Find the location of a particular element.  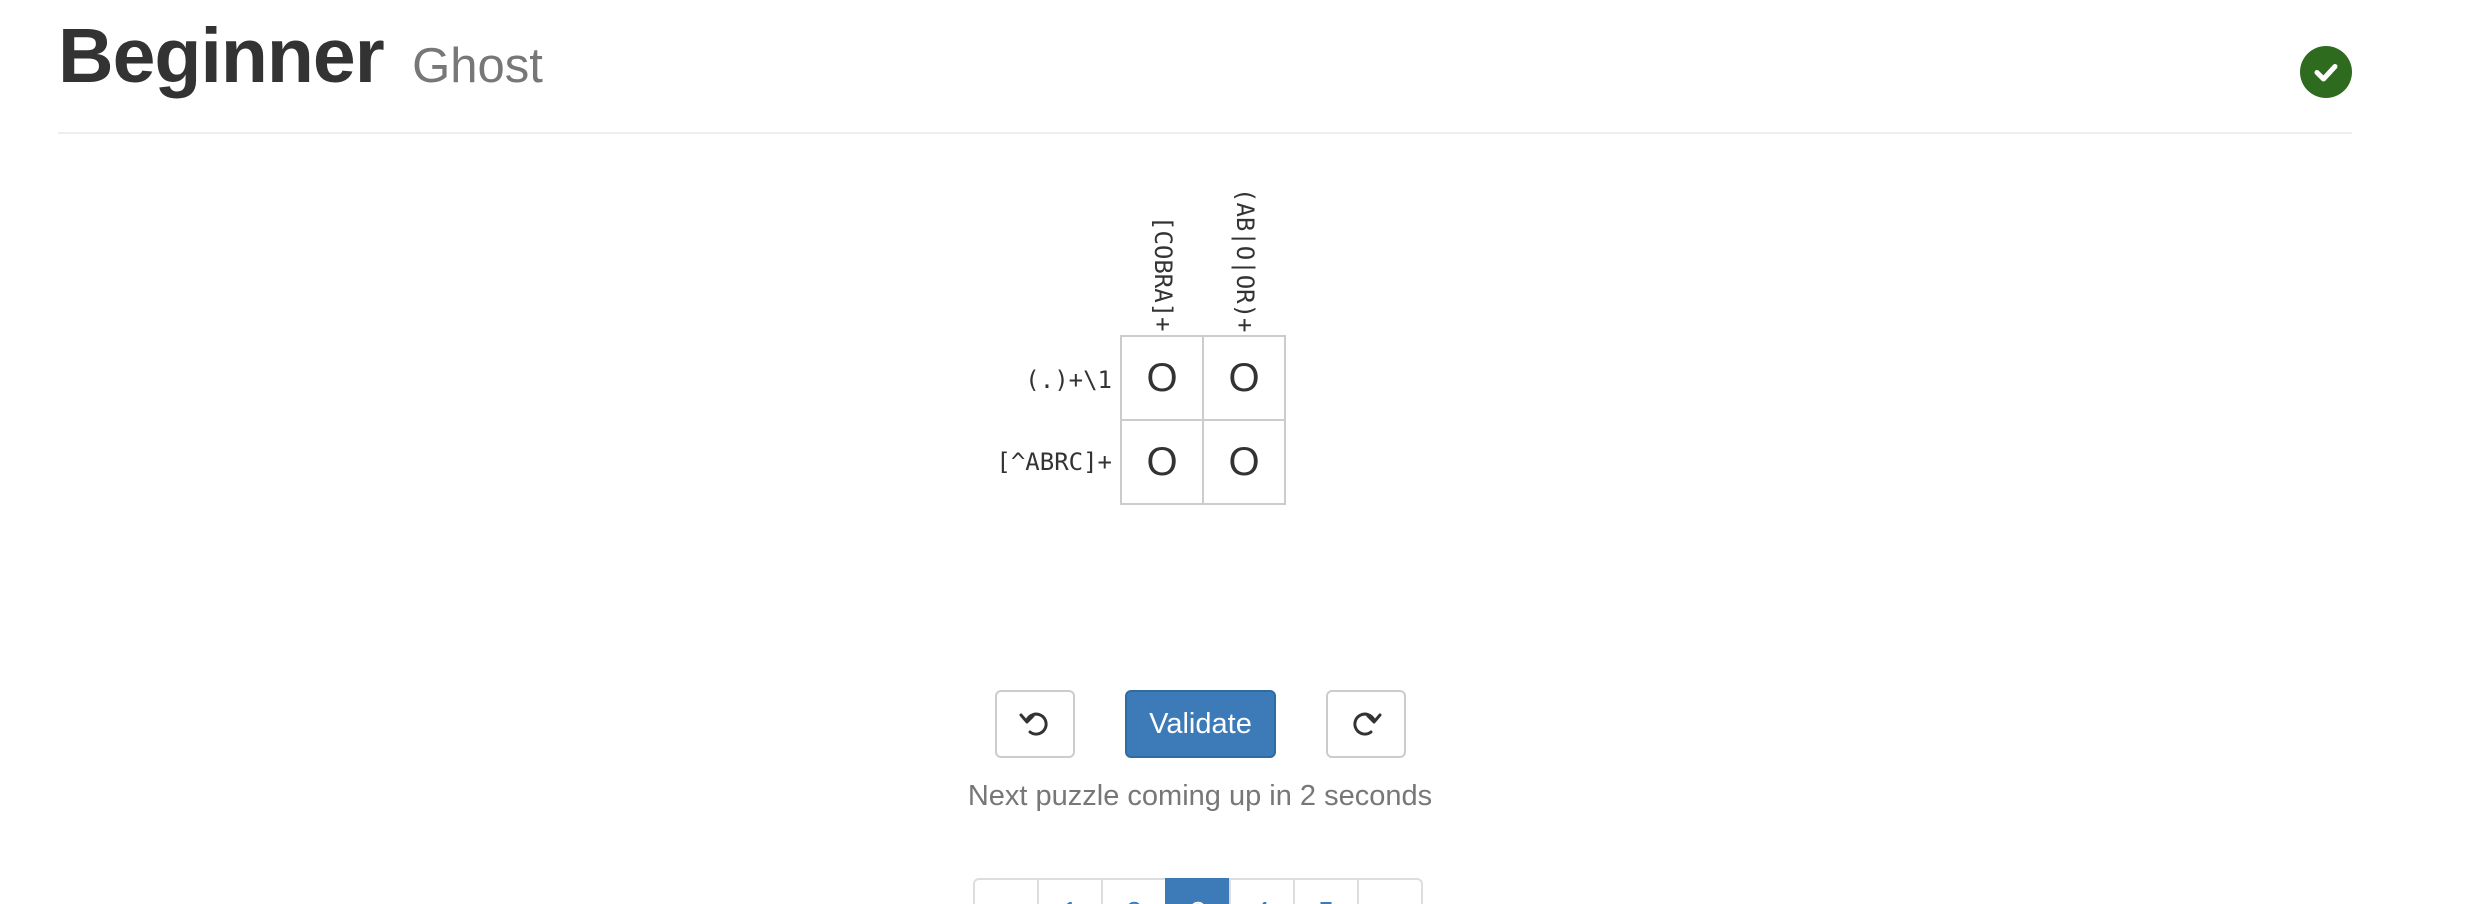

grid-cell-r1-c2: O is located at coordinates (1244, 378).